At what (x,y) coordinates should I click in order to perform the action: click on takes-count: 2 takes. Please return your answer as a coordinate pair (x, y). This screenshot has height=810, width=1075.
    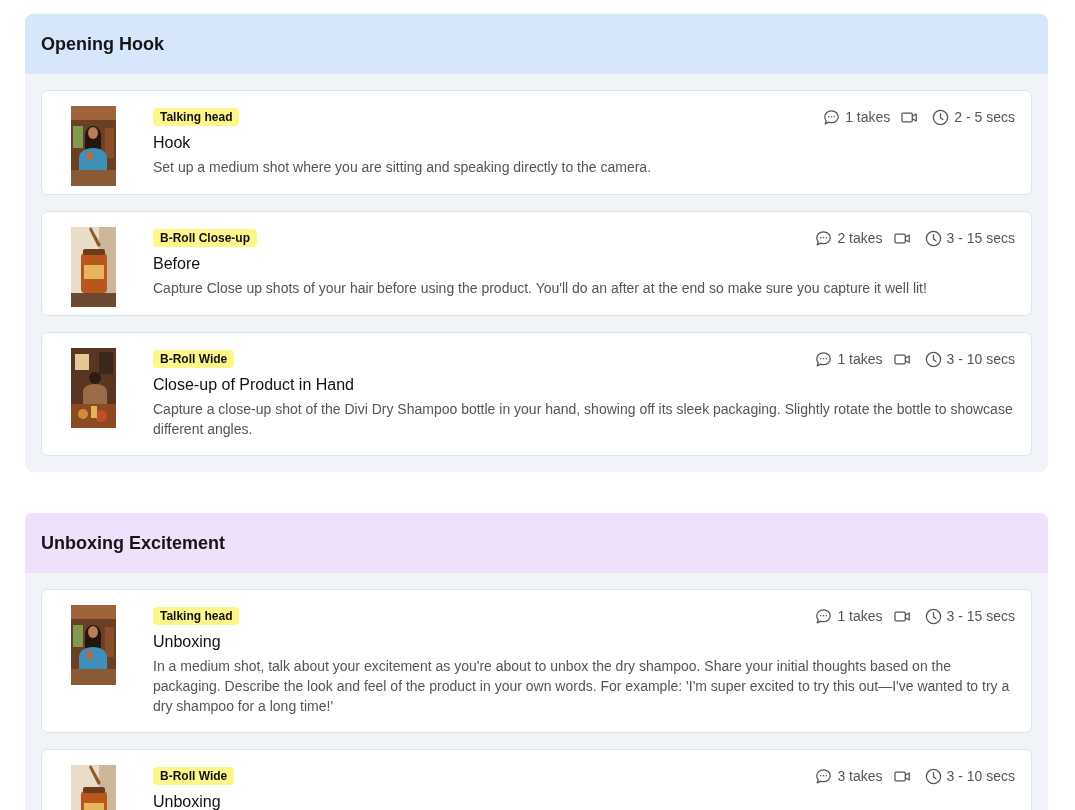
    Looking at the image, I should click on (860, 238).